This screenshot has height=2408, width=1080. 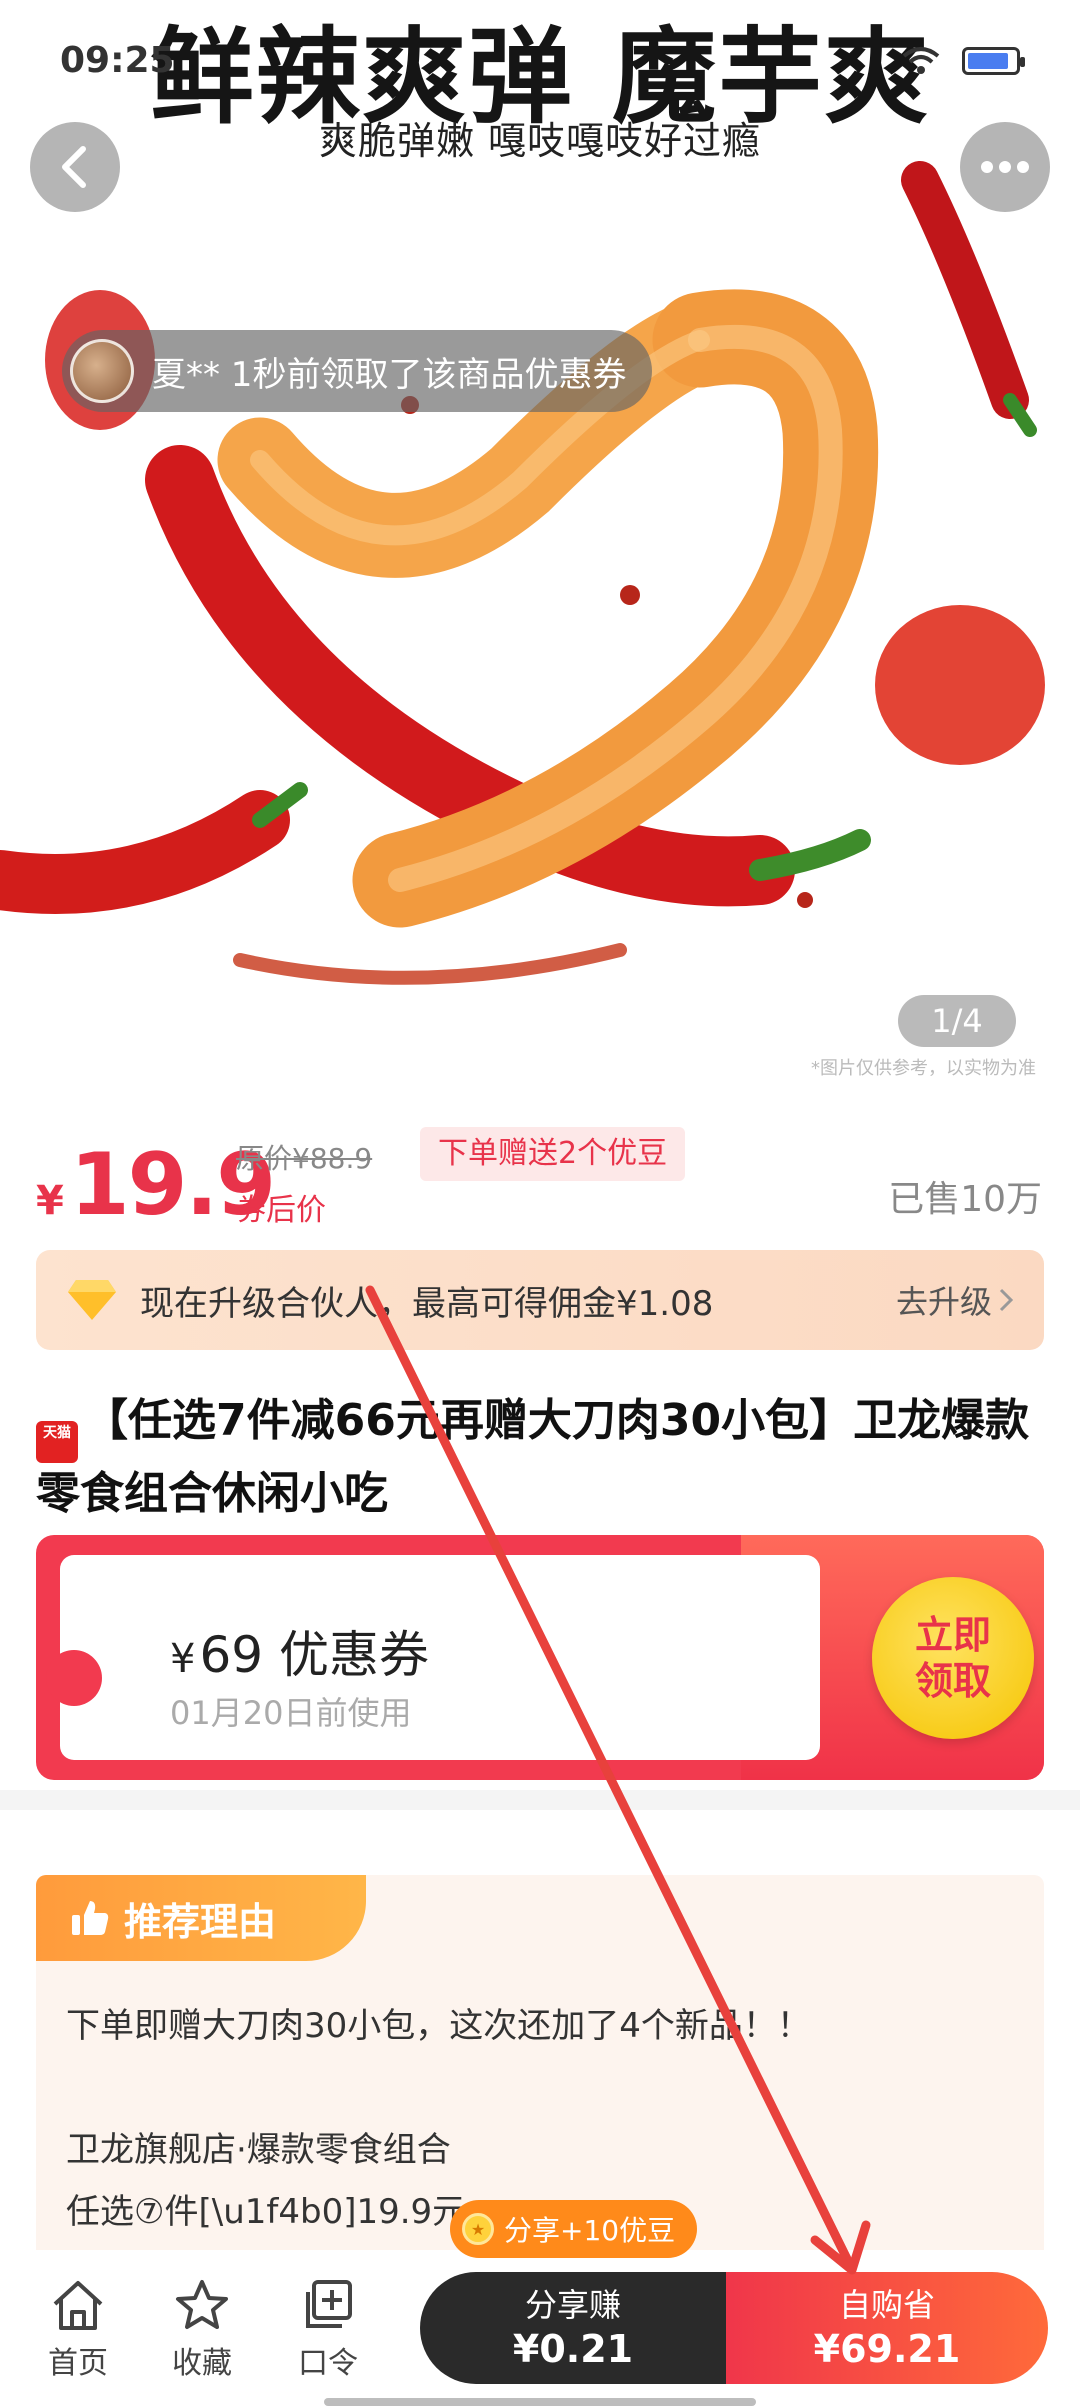 What do you see at coordinates (92, 1300) in the screenshot?
I see `diamond-icon` at bounding box center [92, 1300].